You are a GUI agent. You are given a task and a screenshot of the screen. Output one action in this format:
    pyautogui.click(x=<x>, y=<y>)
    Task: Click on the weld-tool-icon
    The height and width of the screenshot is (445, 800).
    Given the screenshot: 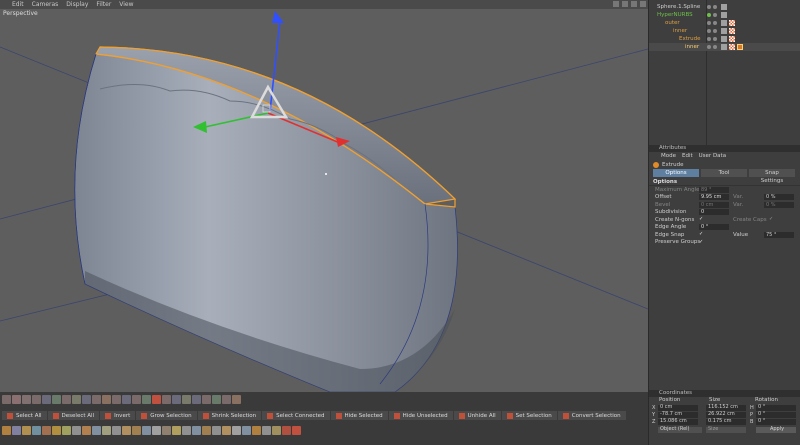 What is the action you would take?
    pyautogui.click(x=106, y=430)
    